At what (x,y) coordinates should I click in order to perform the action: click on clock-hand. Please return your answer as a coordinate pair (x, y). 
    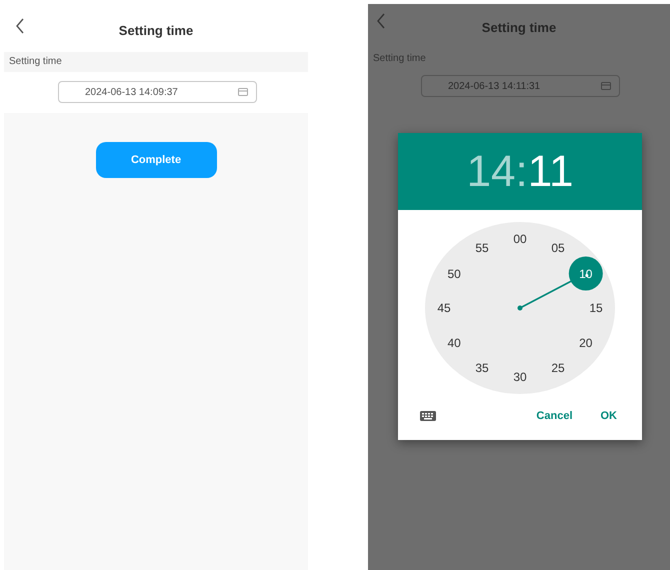
    Looking at the image, I should click on (560, 283).